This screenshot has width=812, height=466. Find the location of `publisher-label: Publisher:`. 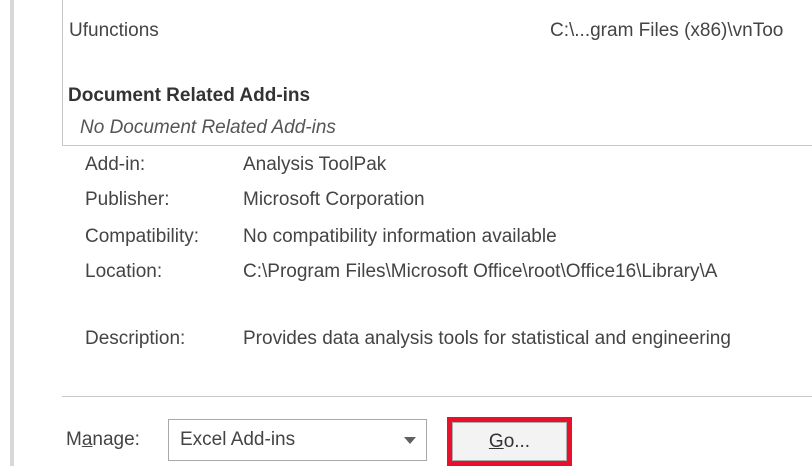

publisher-label: Publisher: is located at coordinates (127, 199).